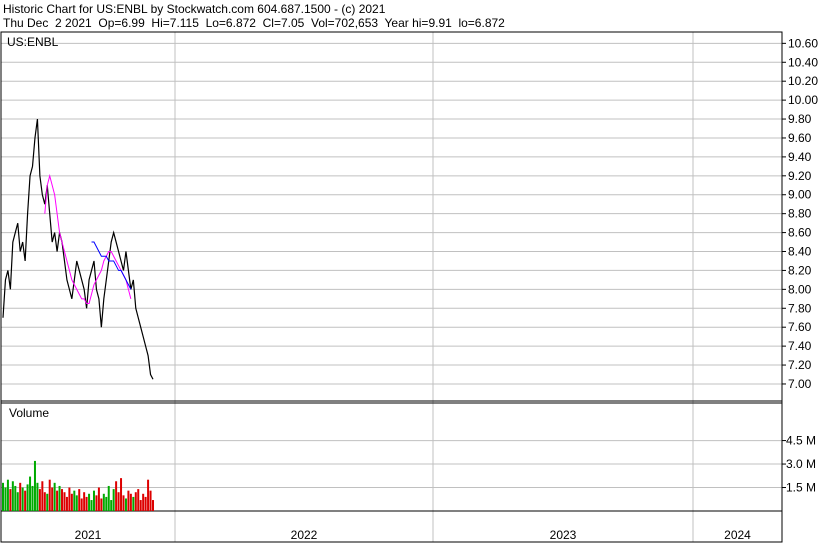 The image size is (830, 543). I want to click on x-axis-frame, so click(391, 526).